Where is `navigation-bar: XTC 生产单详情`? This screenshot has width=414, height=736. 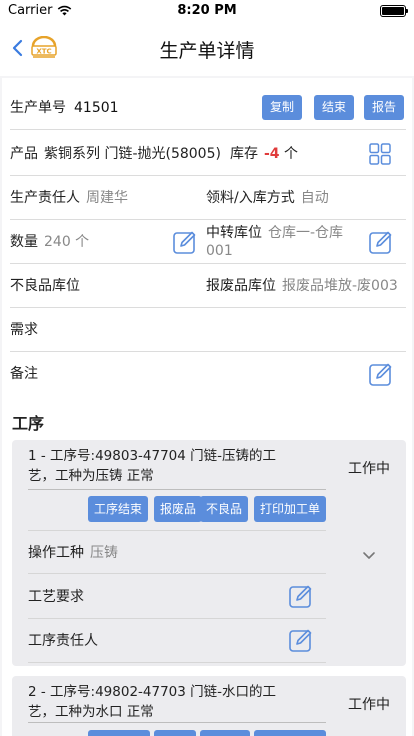 navigation-bar: XTC 生产单详情 is located at coordinates (207, 48).